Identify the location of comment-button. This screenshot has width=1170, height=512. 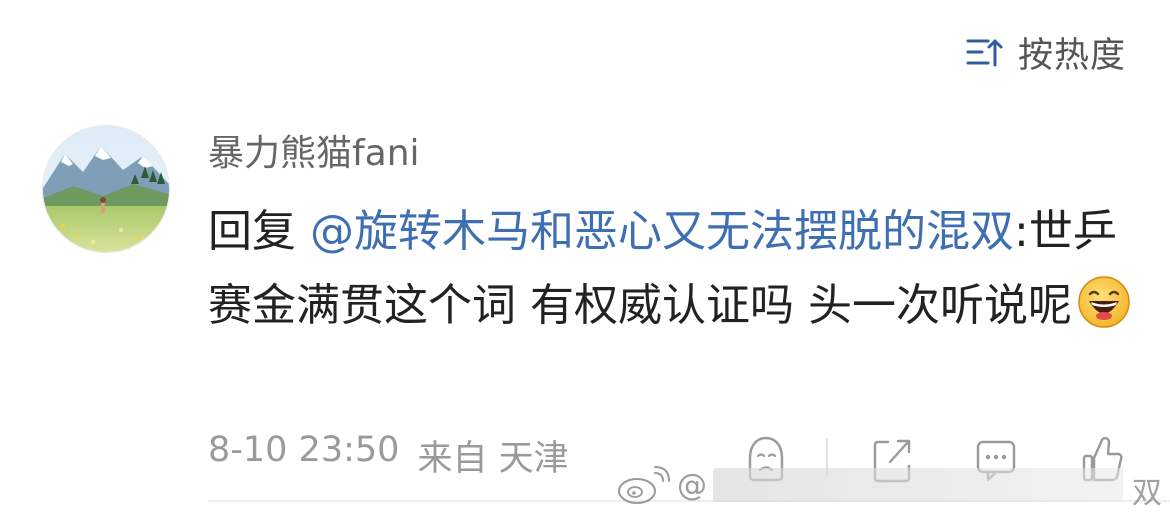
(996, 458).